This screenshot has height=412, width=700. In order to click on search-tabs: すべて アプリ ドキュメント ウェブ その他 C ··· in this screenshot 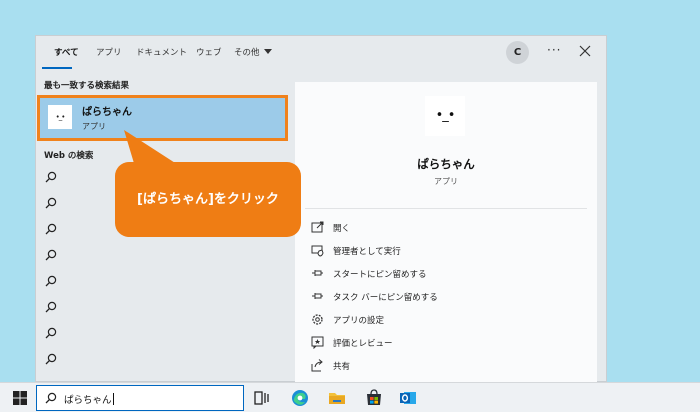, I will do `click(321, 53)`.